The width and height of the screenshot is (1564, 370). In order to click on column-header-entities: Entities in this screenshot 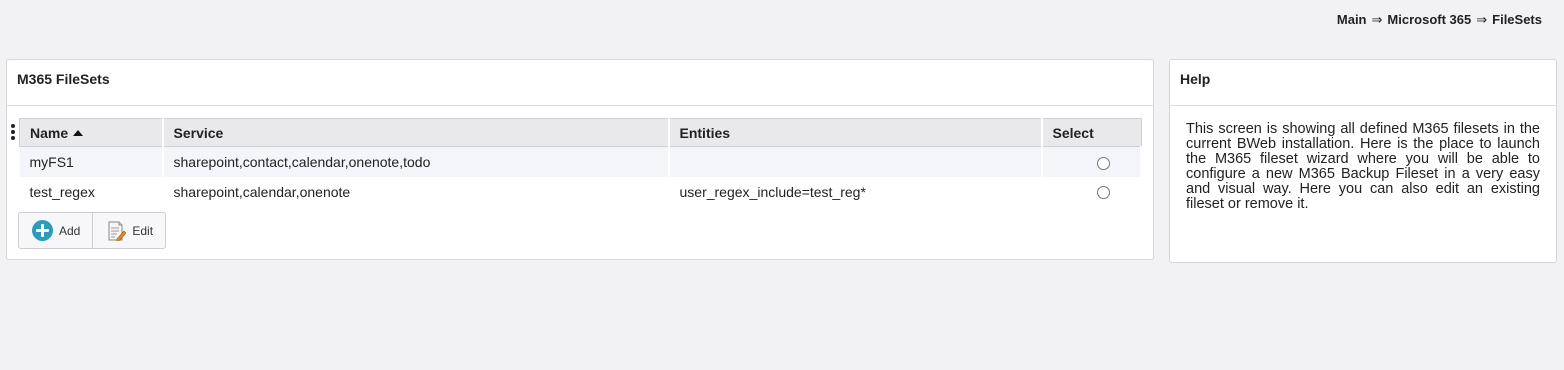, I will do `click(855, 132)`.